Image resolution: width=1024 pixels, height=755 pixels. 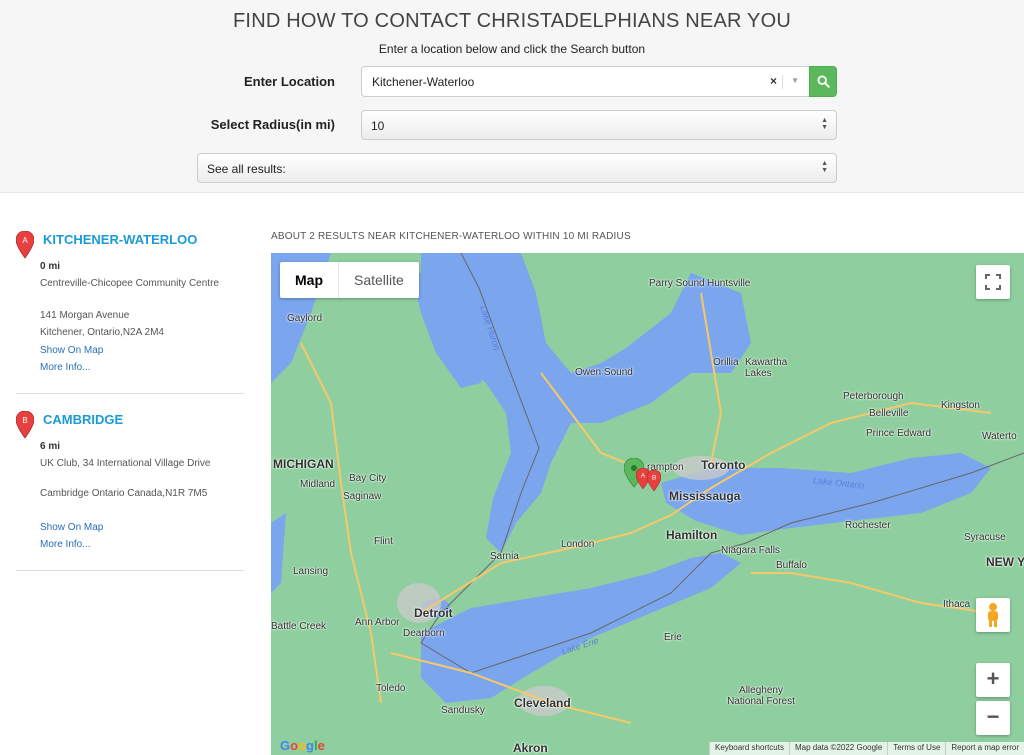 What do you see at coordinates (999, 436) in the screenshot?
I see `place-label: Waterto` at bounding box center [999, 436].